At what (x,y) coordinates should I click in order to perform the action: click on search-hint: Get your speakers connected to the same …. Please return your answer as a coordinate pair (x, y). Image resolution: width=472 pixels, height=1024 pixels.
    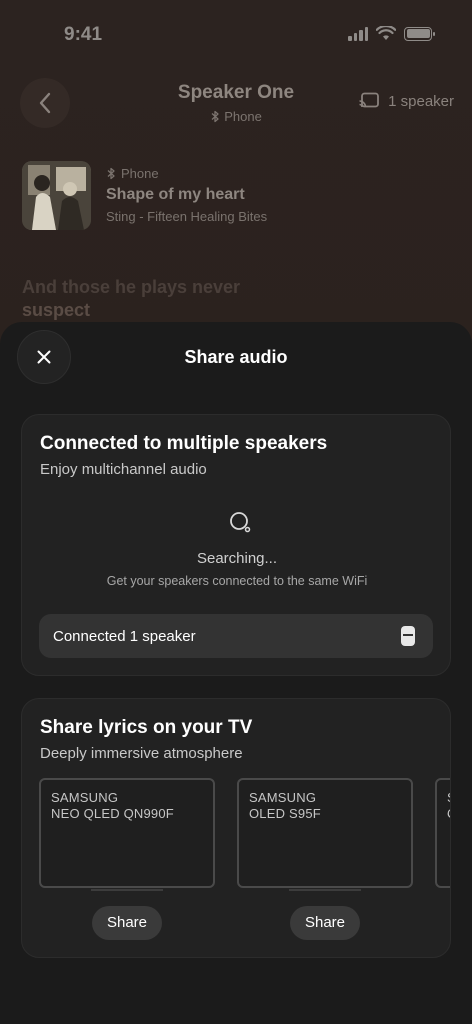
    Looking at the image, I should click on (237, 581).